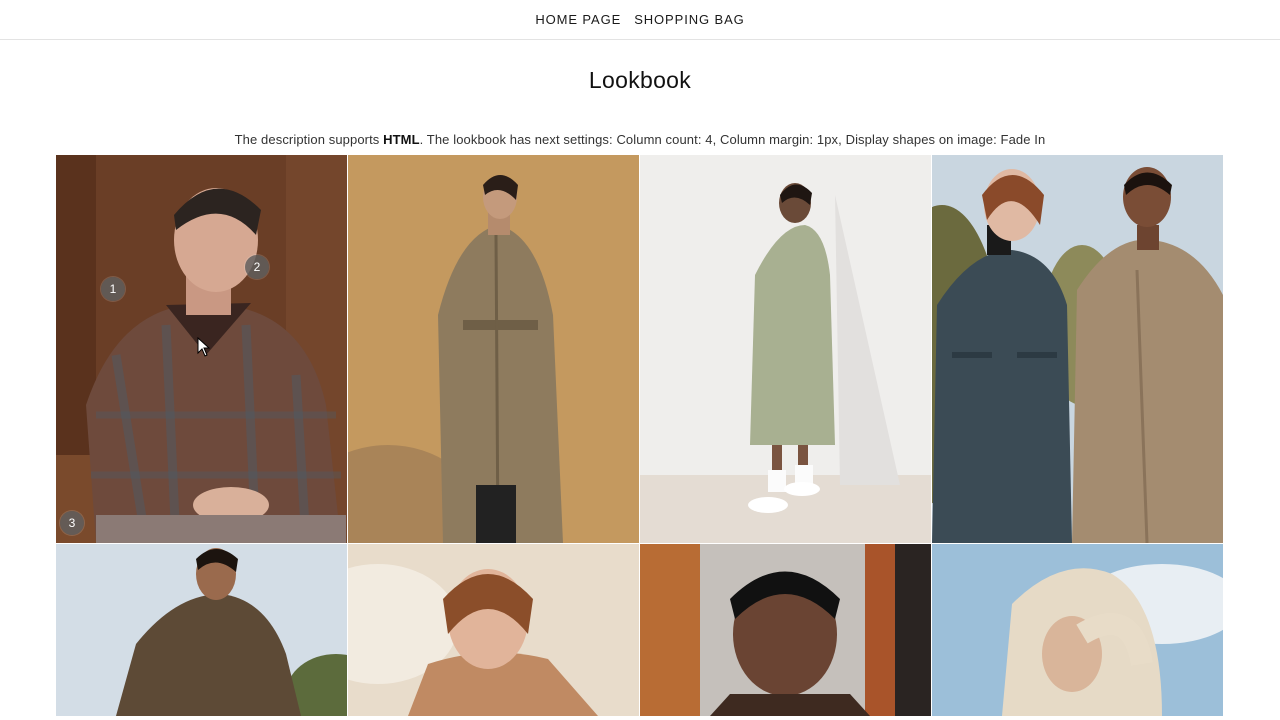  What do you see at coordinates (578, 19) in the screenshot?
I see `nav-home-page-link: HOME PAGE` at bounding box center [578, 19].